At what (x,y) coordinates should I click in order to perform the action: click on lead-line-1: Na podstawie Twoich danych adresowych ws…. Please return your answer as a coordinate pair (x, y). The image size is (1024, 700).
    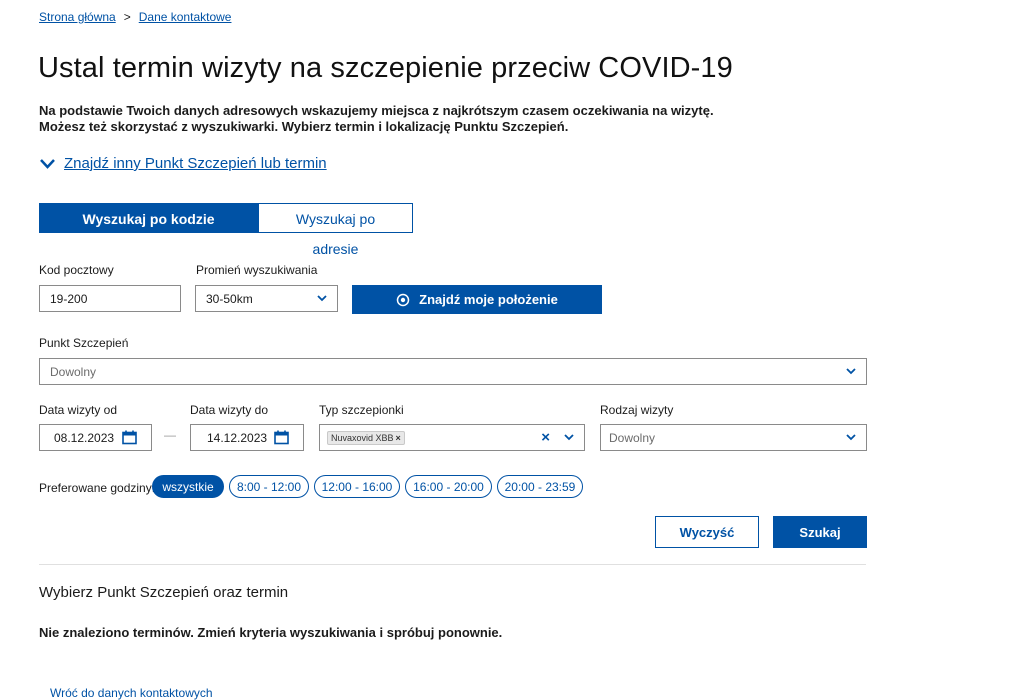
    Looking at the image, I should click on (376, 110).